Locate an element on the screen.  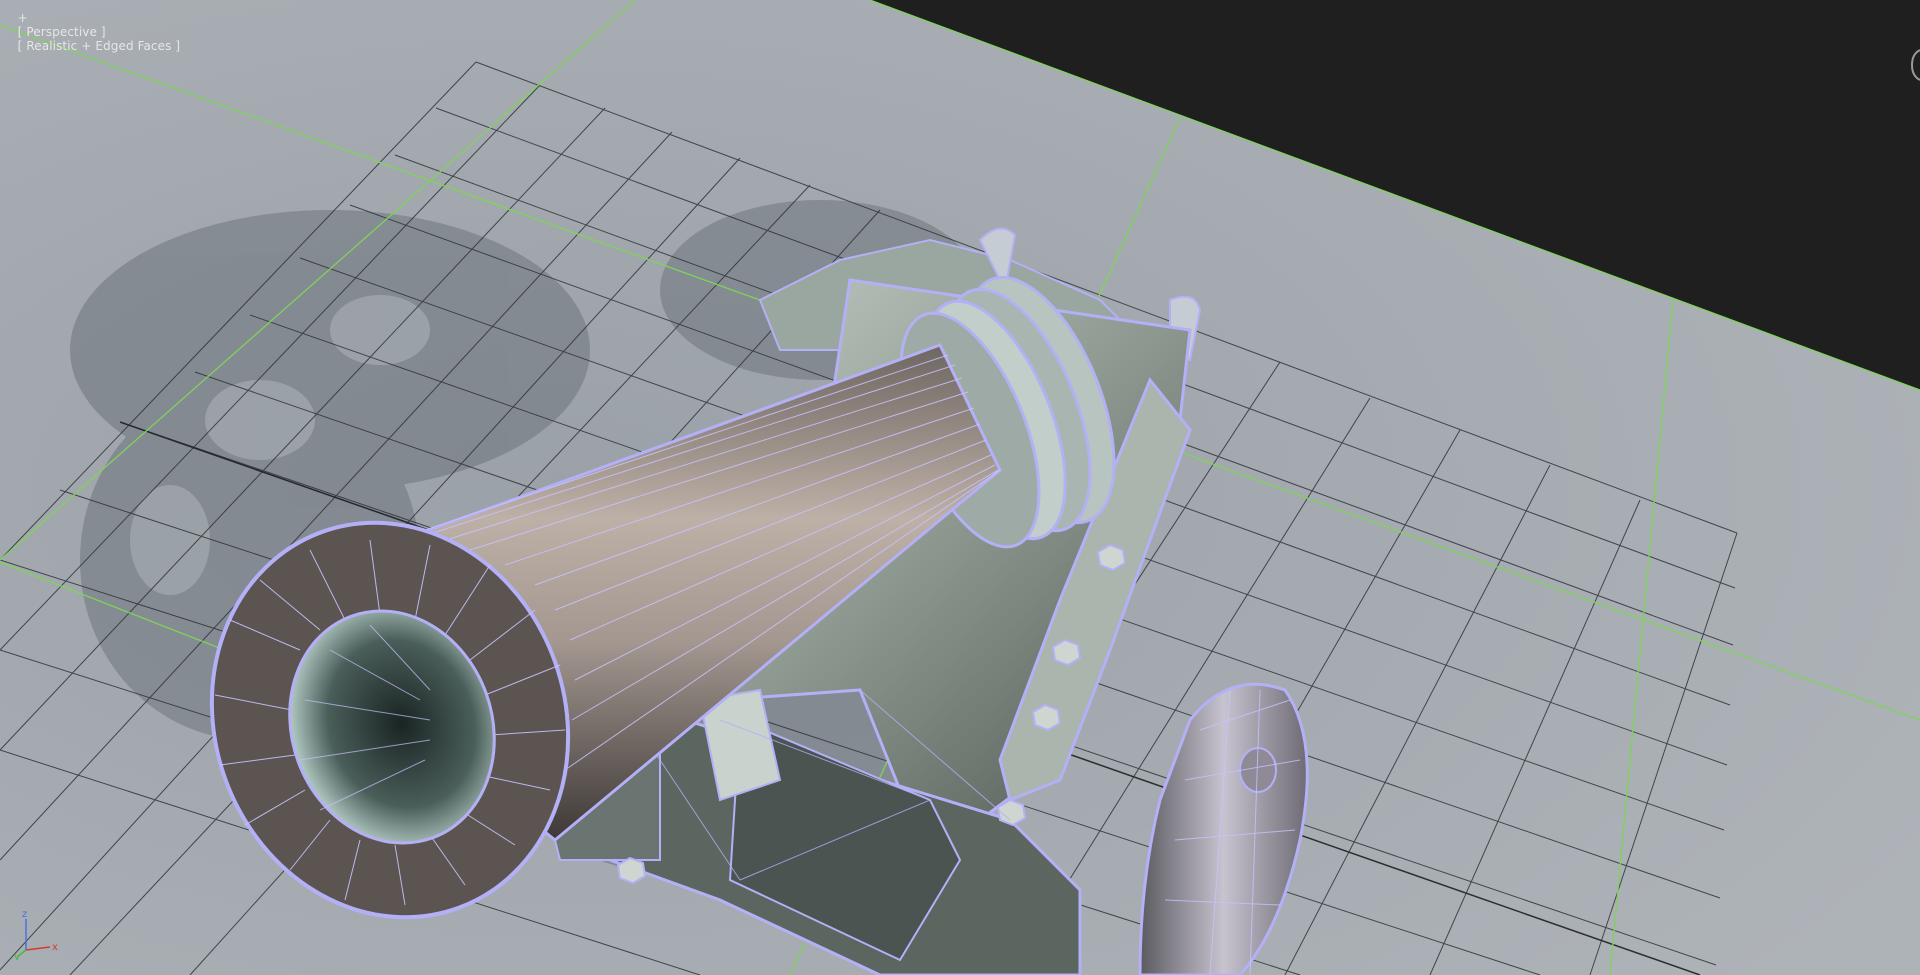
axis-tripod-icon: z x y is located at coordinates (36, 934).